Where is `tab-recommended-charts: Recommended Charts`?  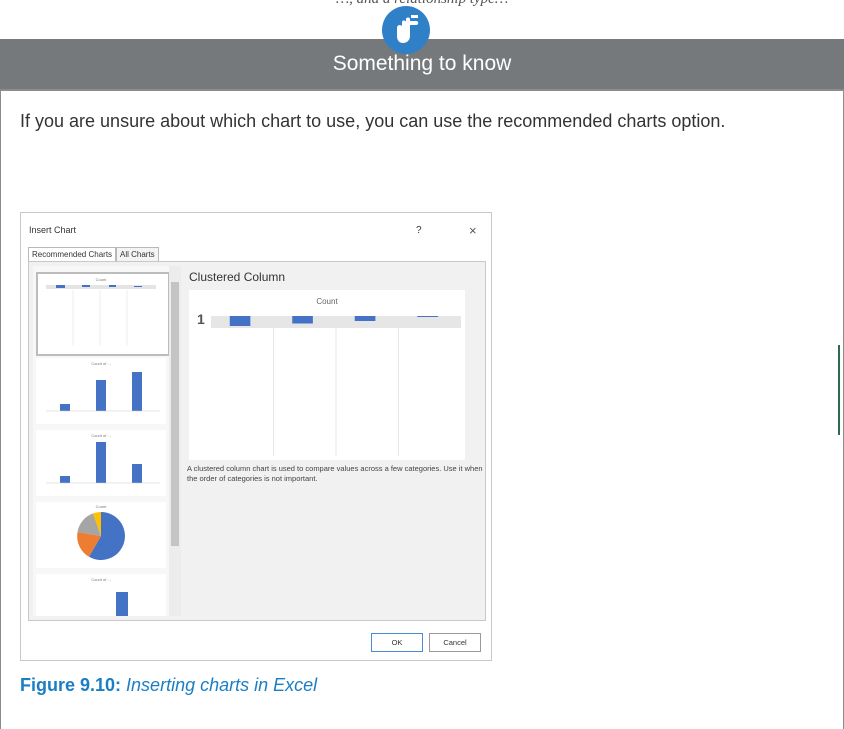 tab-recommended-charts: Recommended Charts is located at coordinates (72, 254).